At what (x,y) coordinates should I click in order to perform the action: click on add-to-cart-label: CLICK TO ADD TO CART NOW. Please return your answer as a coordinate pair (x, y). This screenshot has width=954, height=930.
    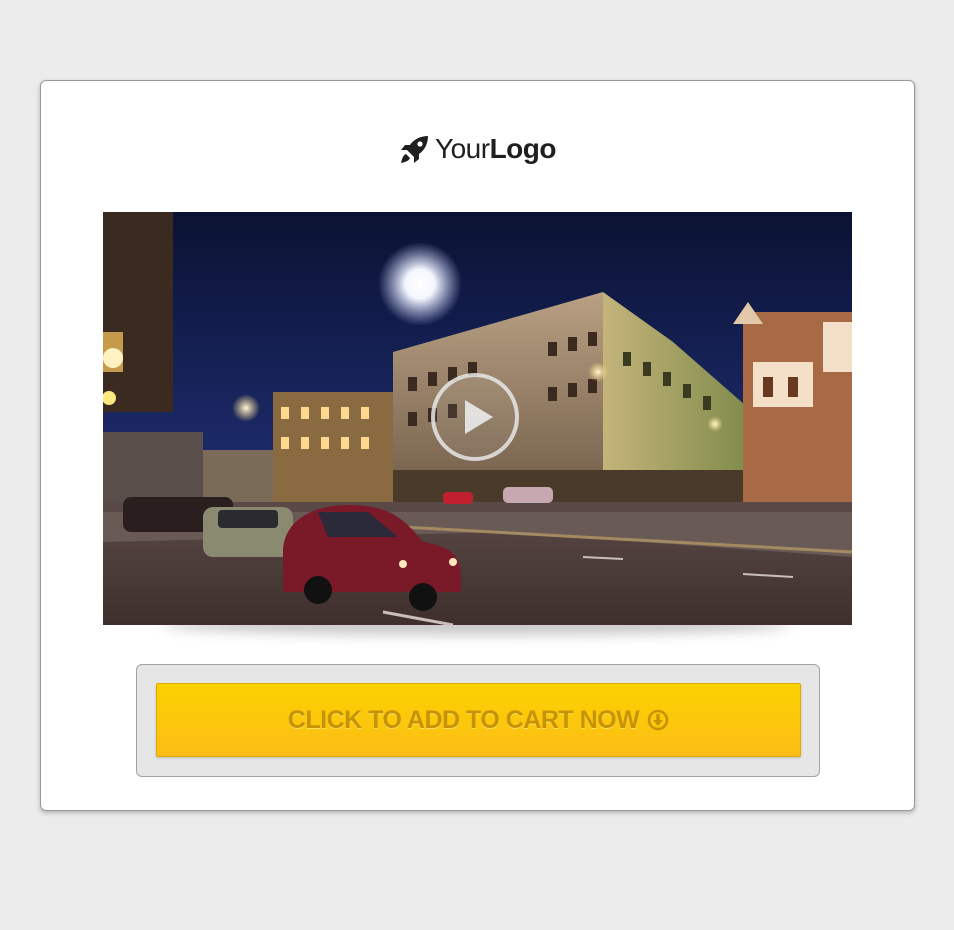
    Looking at the image, I should click on (463, 719).